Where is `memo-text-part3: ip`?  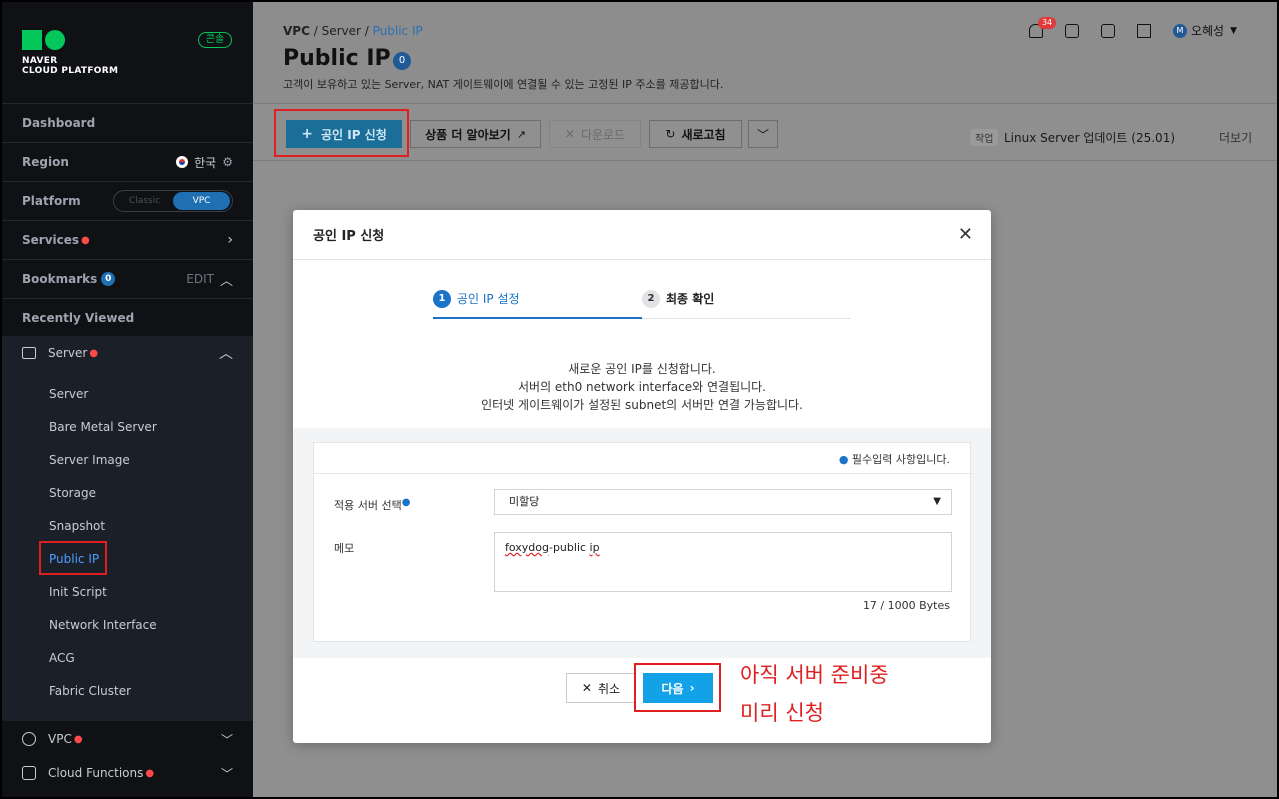
memo-text-part3: ip is located at coordinates (594, 547).